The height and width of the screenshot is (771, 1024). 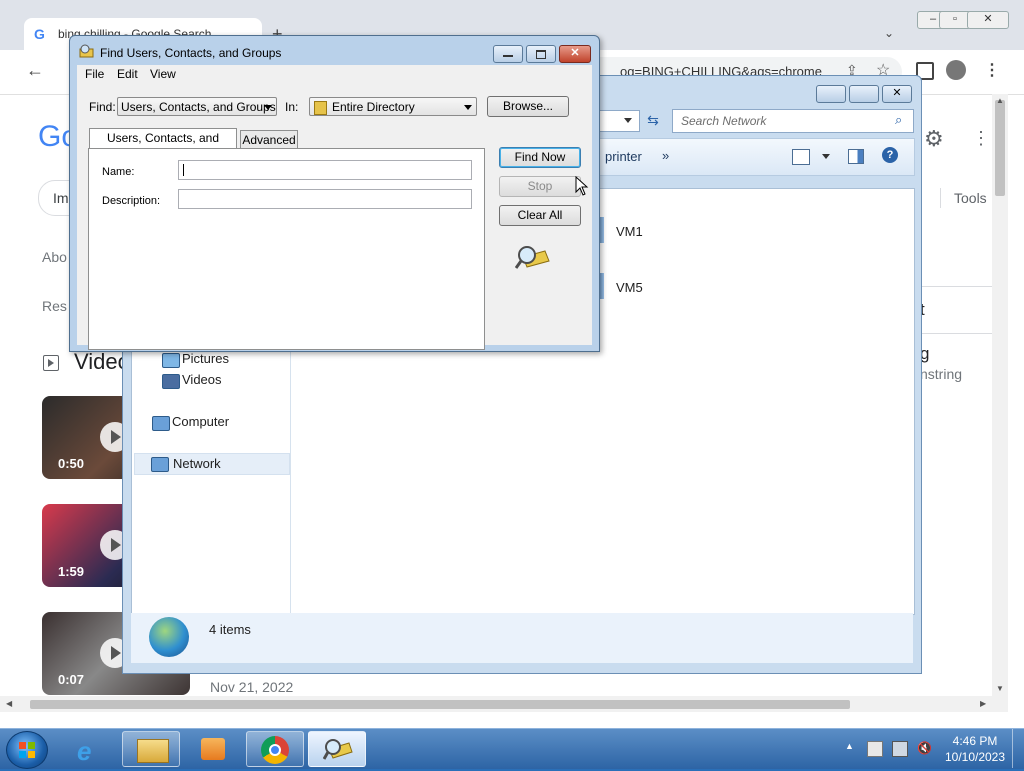 What do you see at coordinates (325, 199) in the screenshot?
I see `description-input` at bounding box center [325, 199].